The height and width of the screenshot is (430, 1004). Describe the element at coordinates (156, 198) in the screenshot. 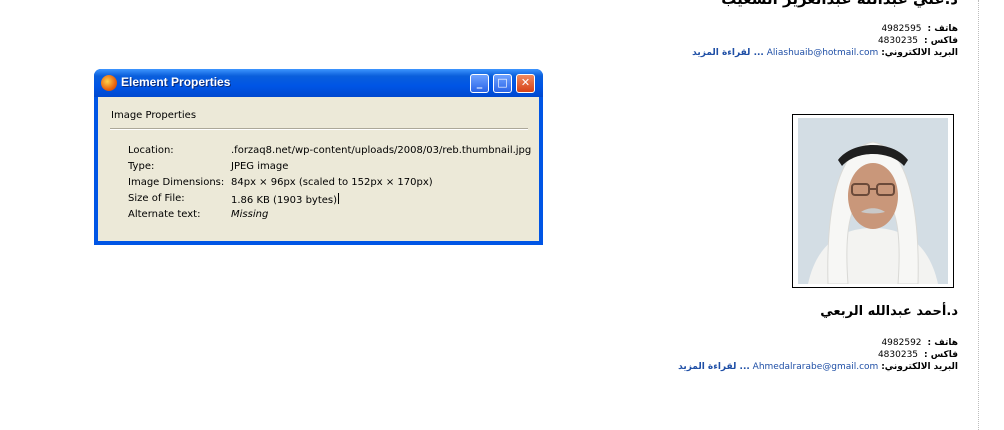

I see `property-label: Size of File:` at that location.